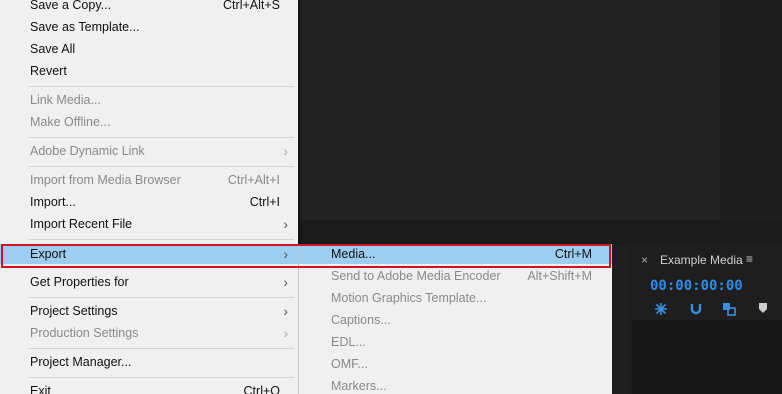 The width and height of the screenshot is (782, 394). I want to click on menu-import-recent-file: Import Recent File ›, so click(149, 225).